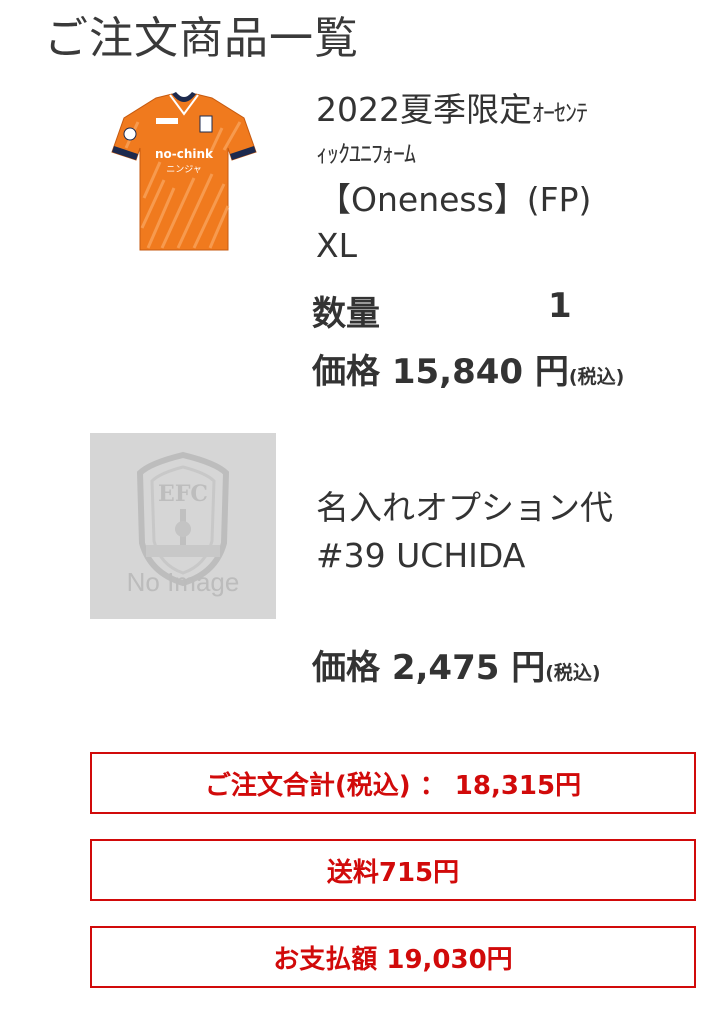 This screenshot has width=720, height=1020. What do you see at coordinates (421, 555) in the screenshot?
I see `option-name-line-2: #39 UCHIDA` at bounding box center [421, 555].